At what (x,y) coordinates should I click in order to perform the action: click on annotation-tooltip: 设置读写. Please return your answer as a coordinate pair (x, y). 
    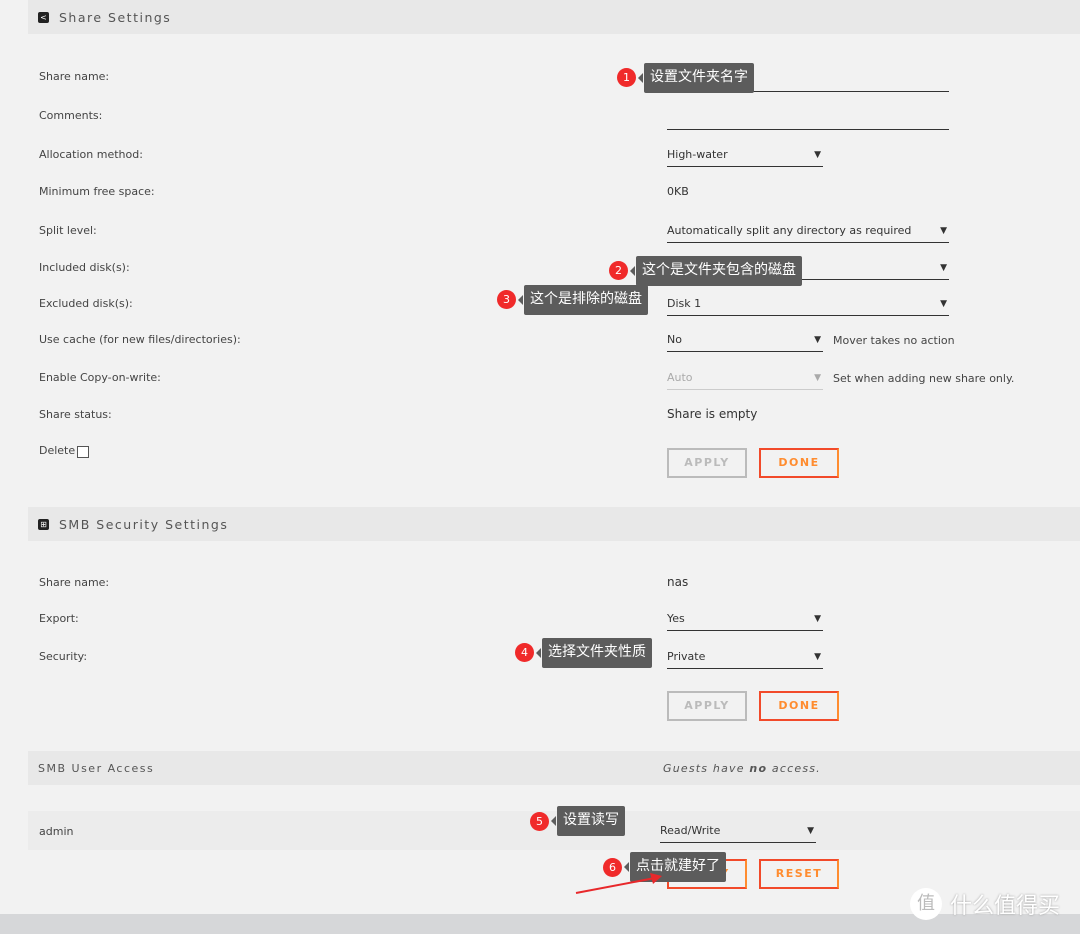
    Looking at the image, I should click on (588, 821).